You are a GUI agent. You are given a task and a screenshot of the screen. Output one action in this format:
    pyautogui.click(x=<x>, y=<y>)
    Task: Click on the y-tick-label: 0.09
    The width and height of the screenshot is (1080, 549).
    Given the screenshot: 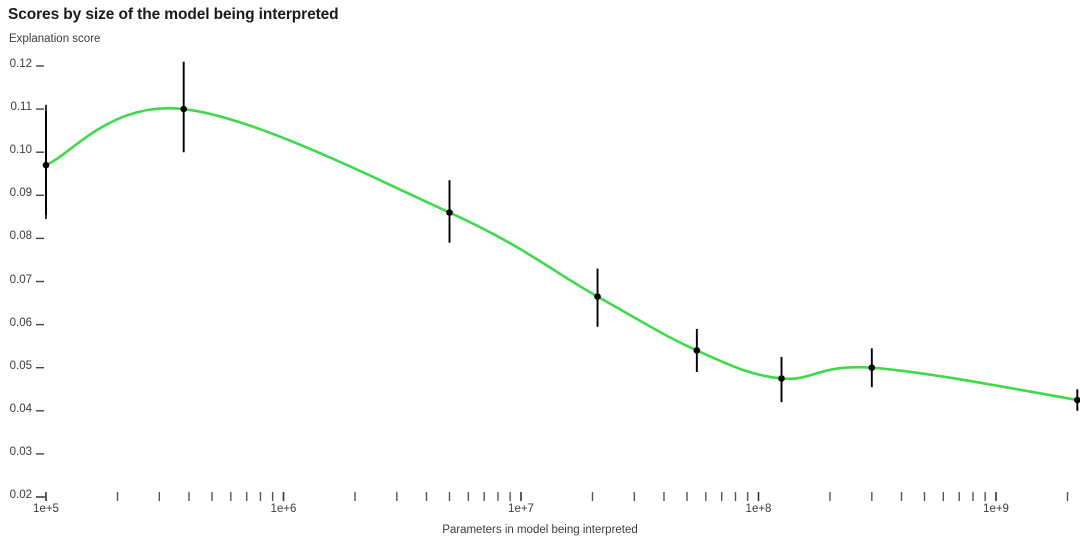 What is the action you would take?
    pyautogui.click(x=20, y=193)
    